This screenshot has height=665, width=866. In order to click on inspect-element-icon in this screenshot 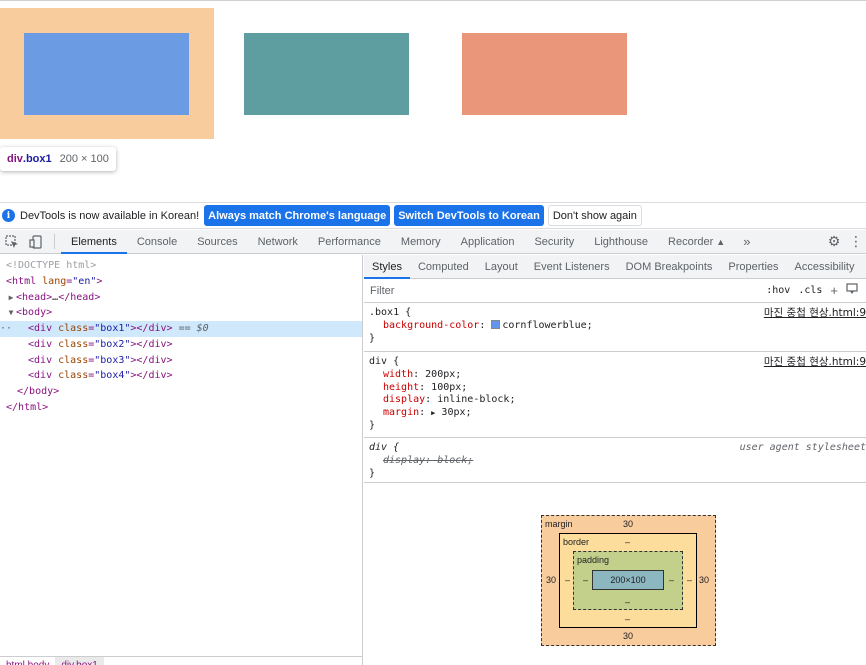, I will do `click(12, 241)`.